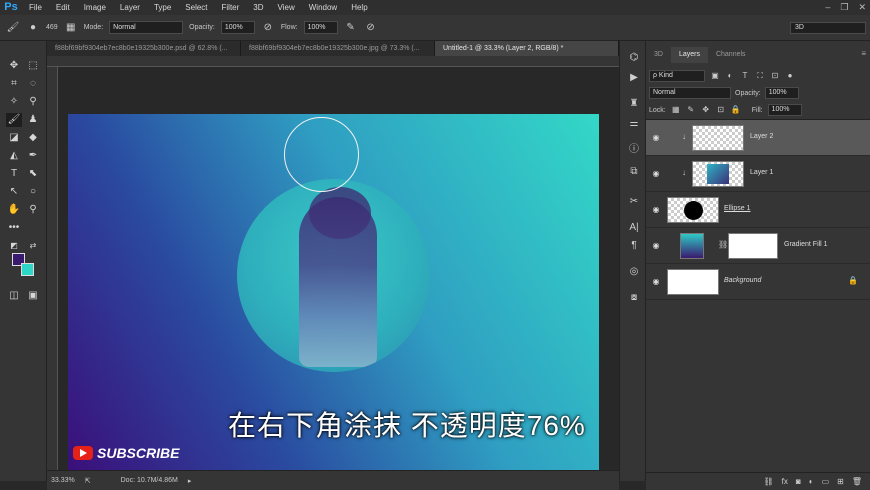 The height and width of the screenshot is (490, 870). I want to click on lock-pixels-icon: ✎, so click(691, 110).